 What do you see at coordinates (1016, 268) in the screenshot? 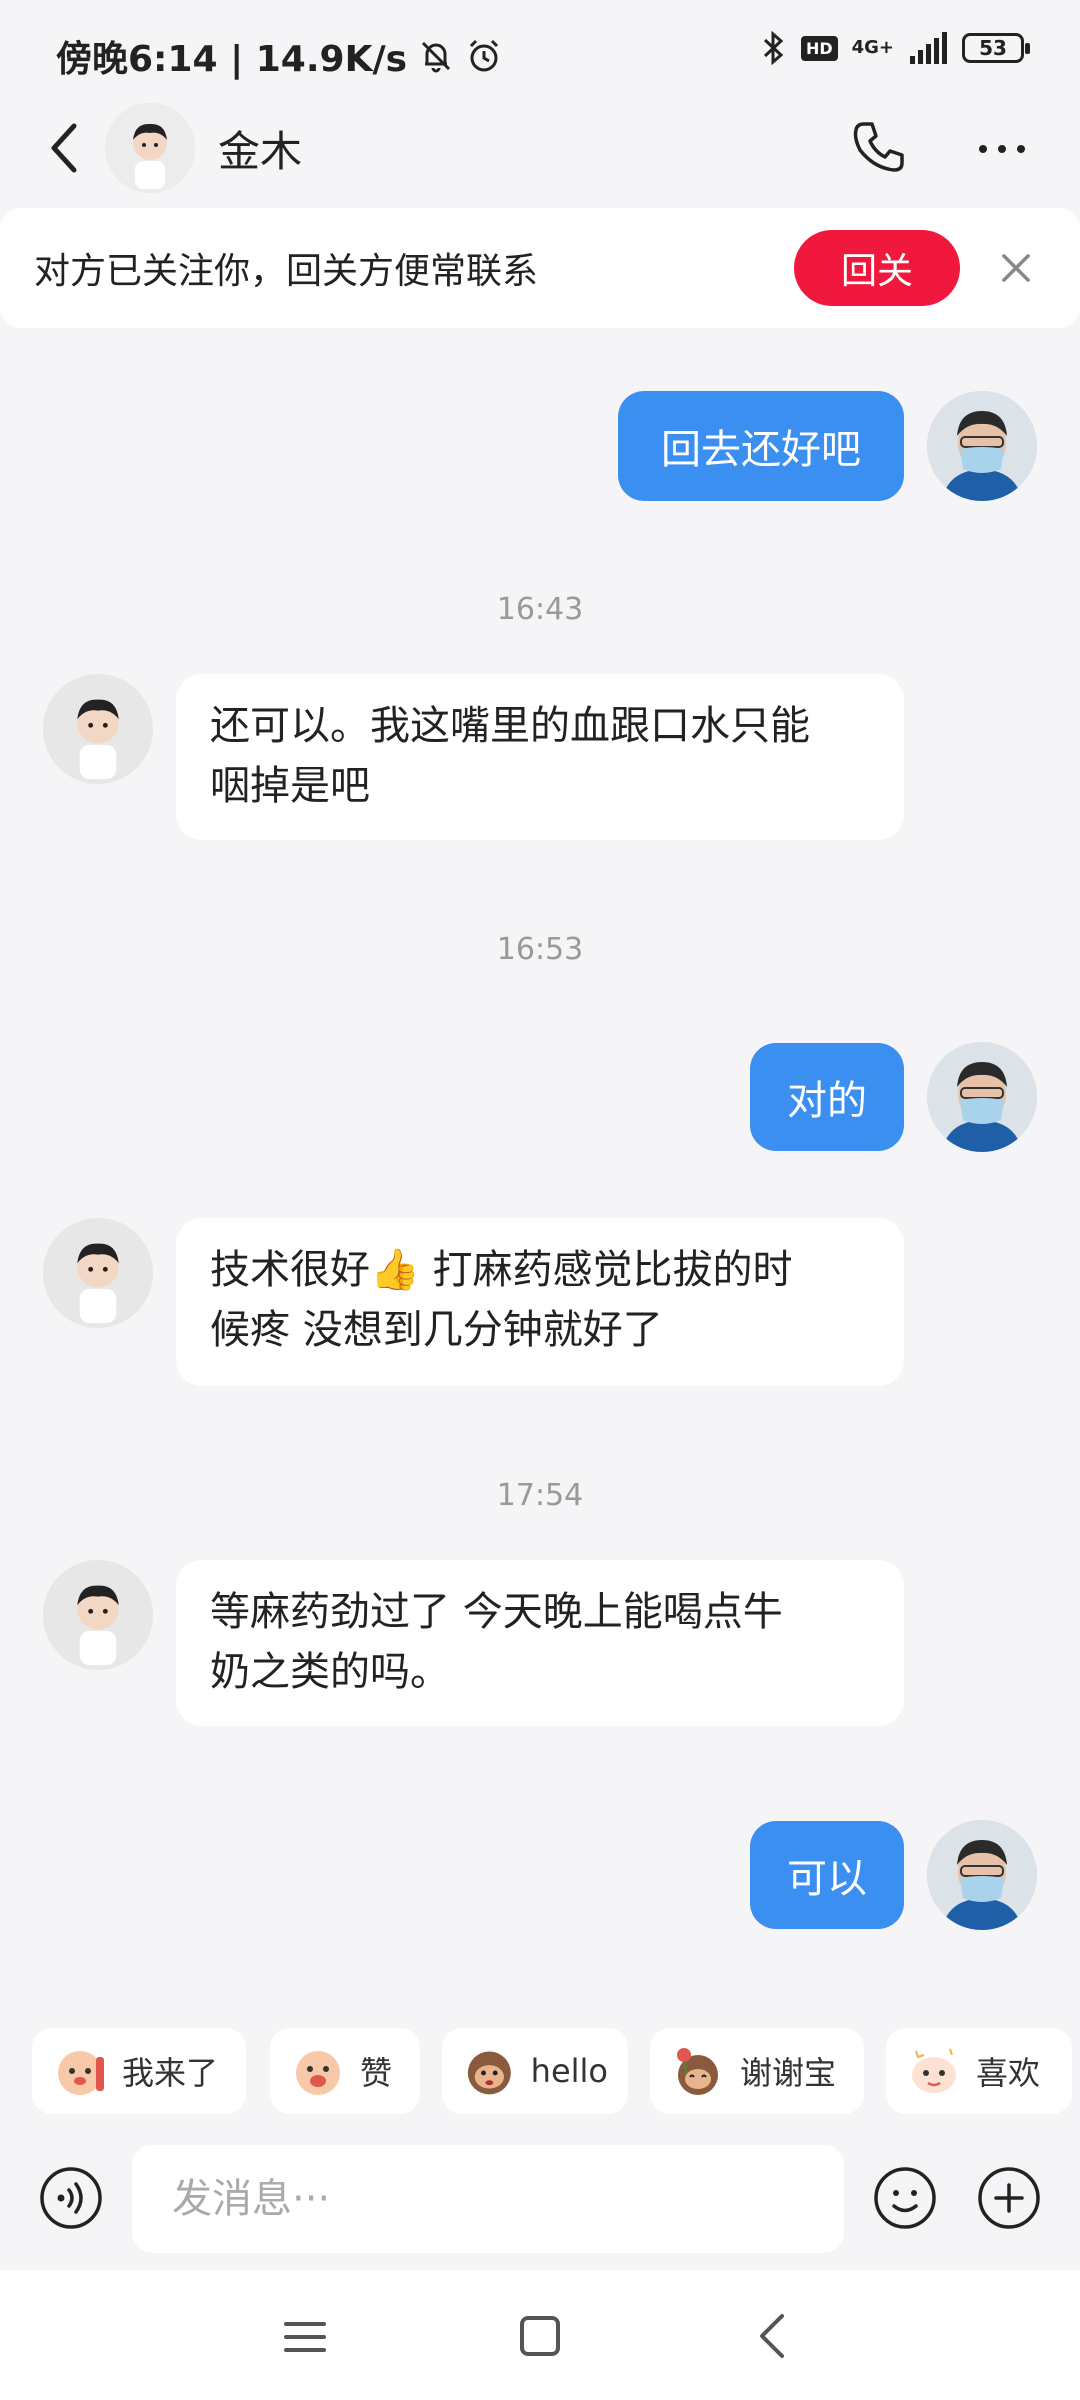
I see `close-icon` at bounding box center [1016, 268].